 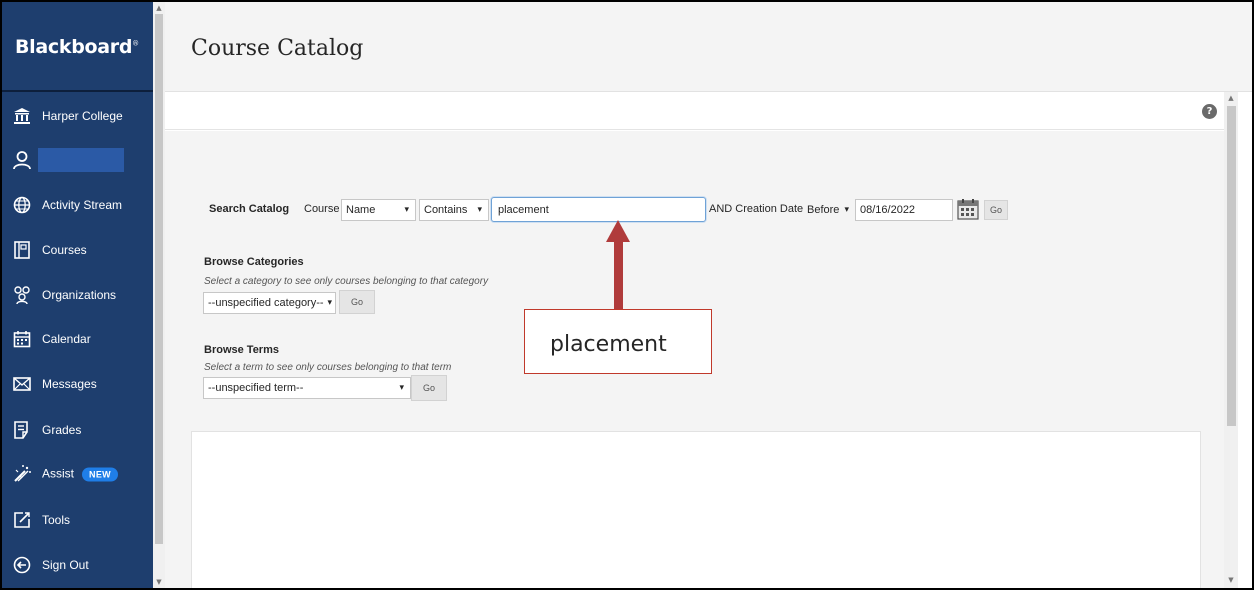 I want to click on course-label: Course, so click(x=322, y=209).